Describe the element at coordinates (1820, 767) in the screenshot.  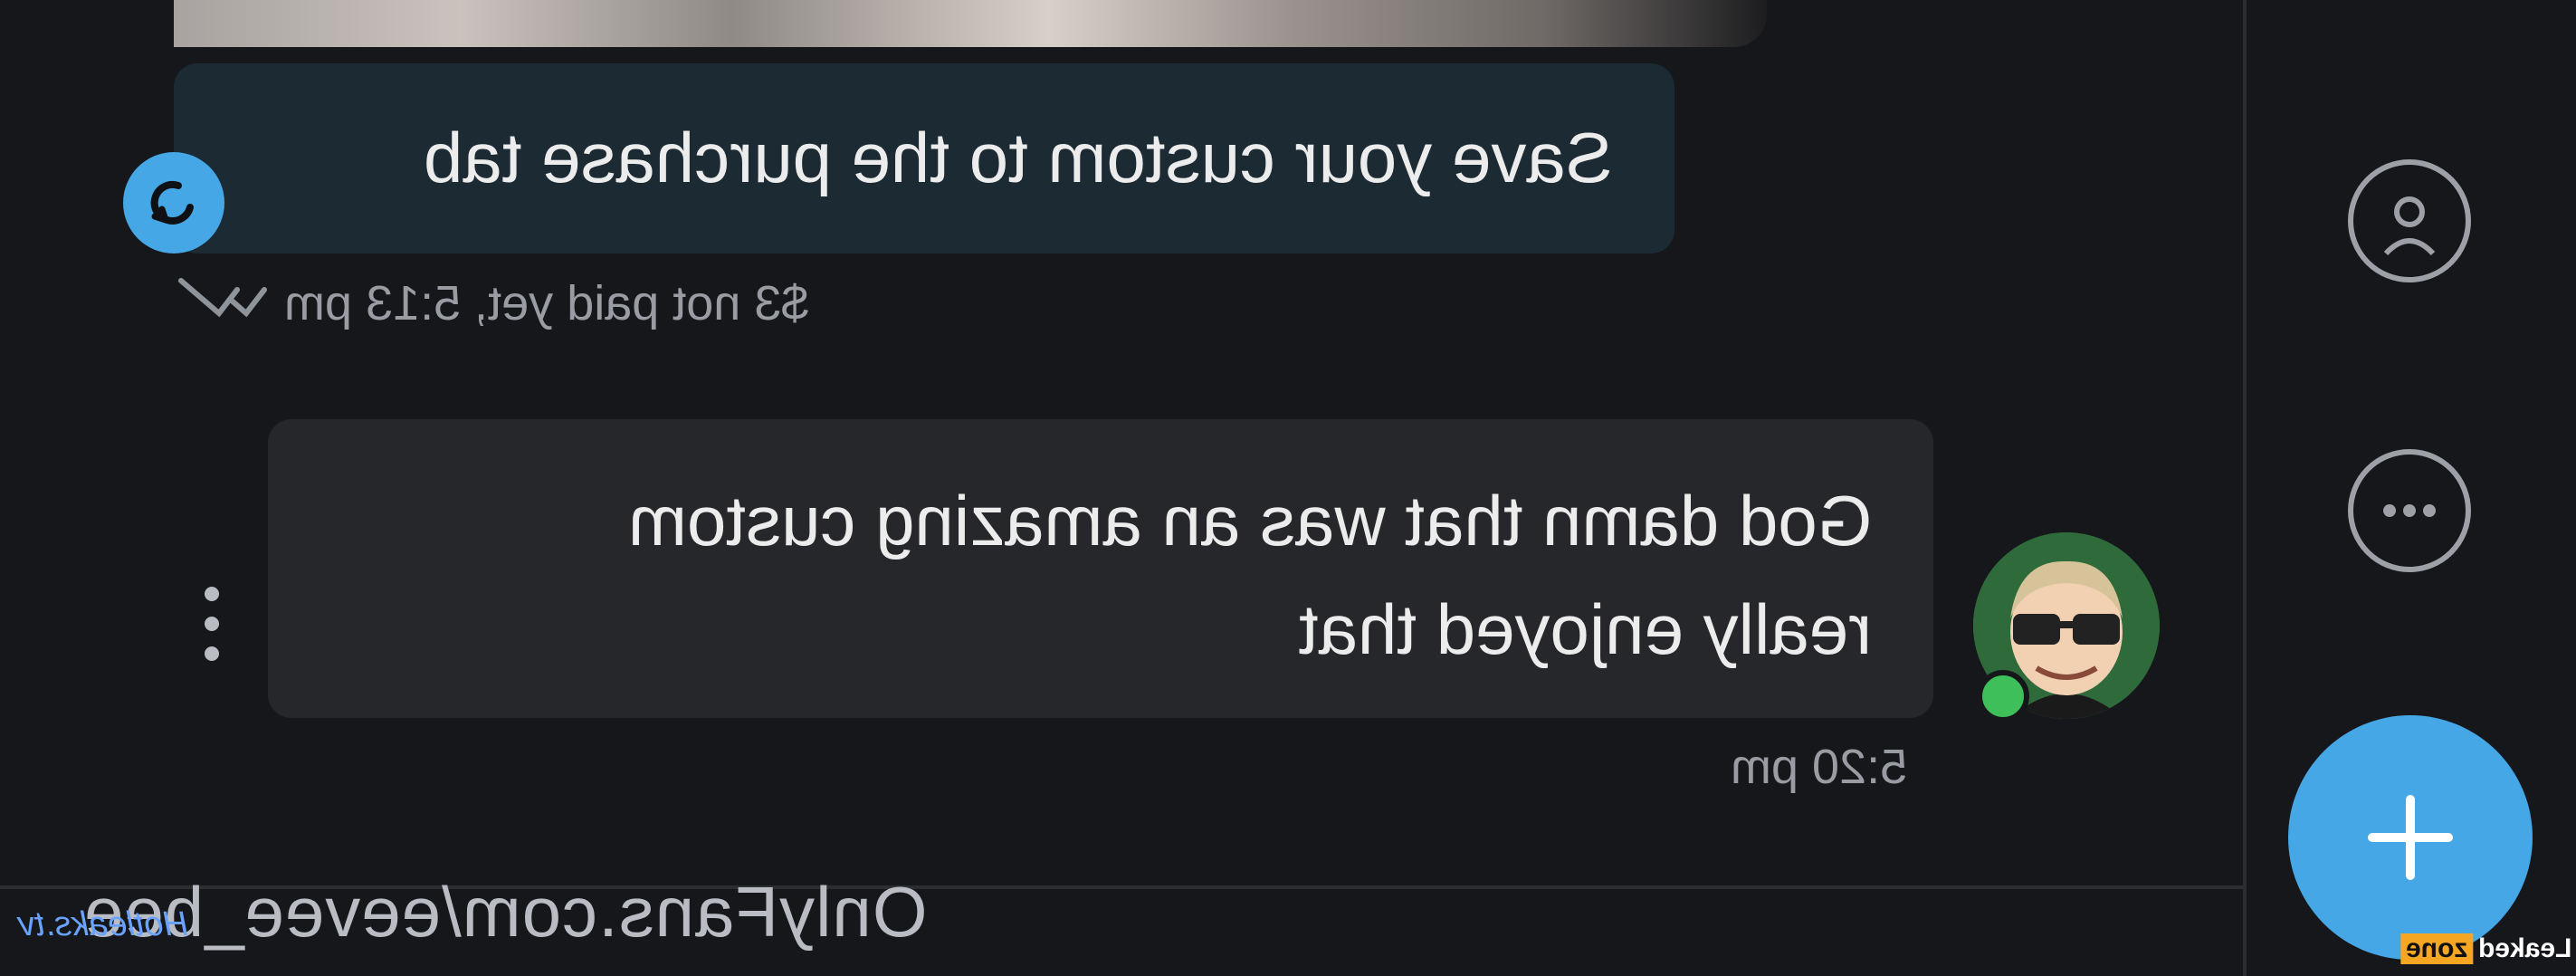
I see `received-message-time: 5:20 pm` at that location.